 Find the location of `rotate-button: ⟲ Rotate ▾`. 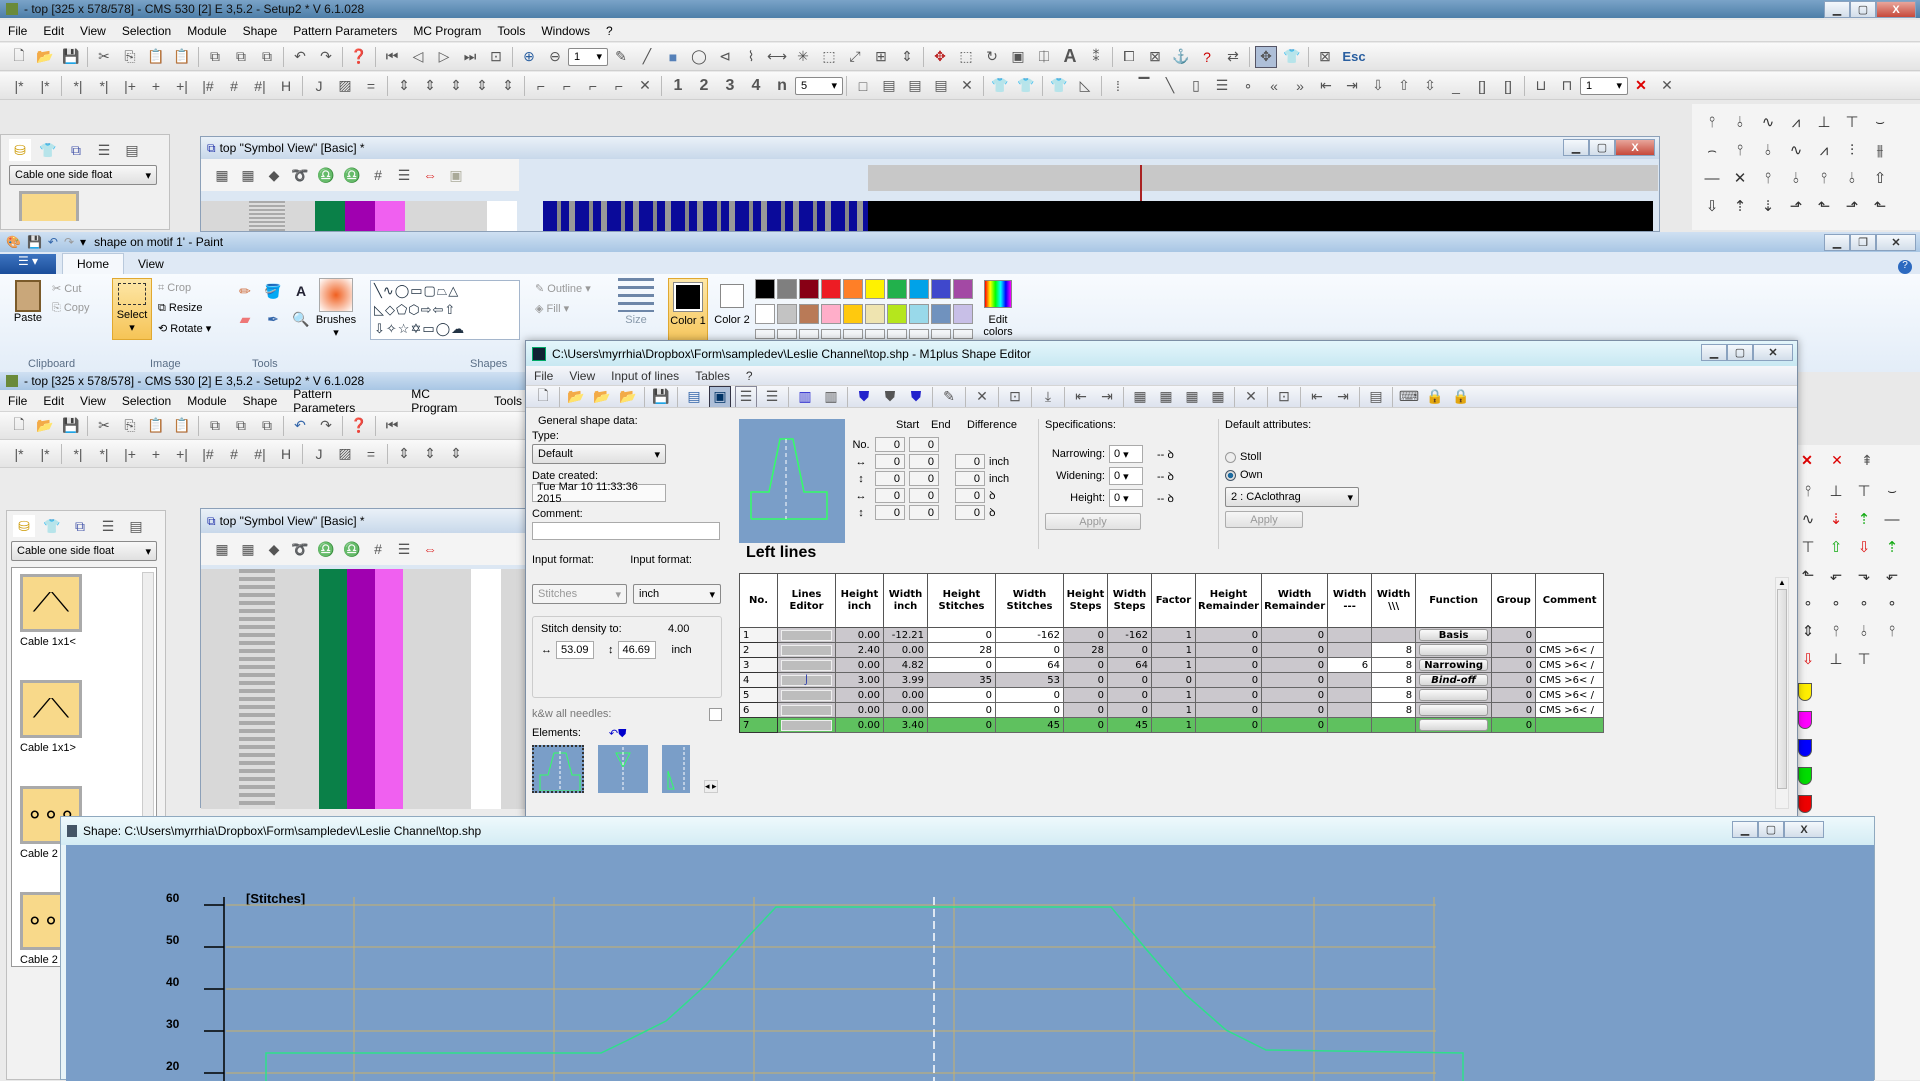

rotate-button: ⟲ Rotate ▾ is located at coordinates (184, 328).